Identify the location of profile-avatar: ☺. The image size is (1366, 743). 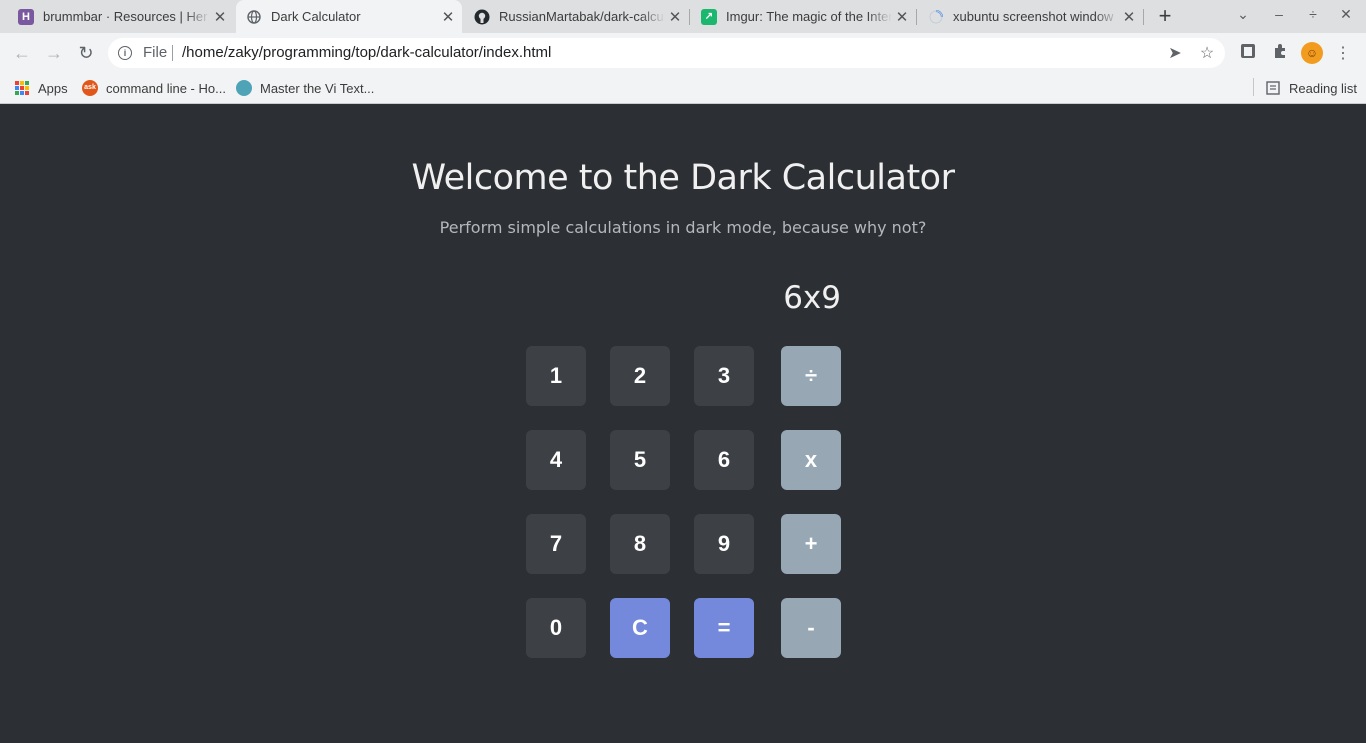
(1312, 53).